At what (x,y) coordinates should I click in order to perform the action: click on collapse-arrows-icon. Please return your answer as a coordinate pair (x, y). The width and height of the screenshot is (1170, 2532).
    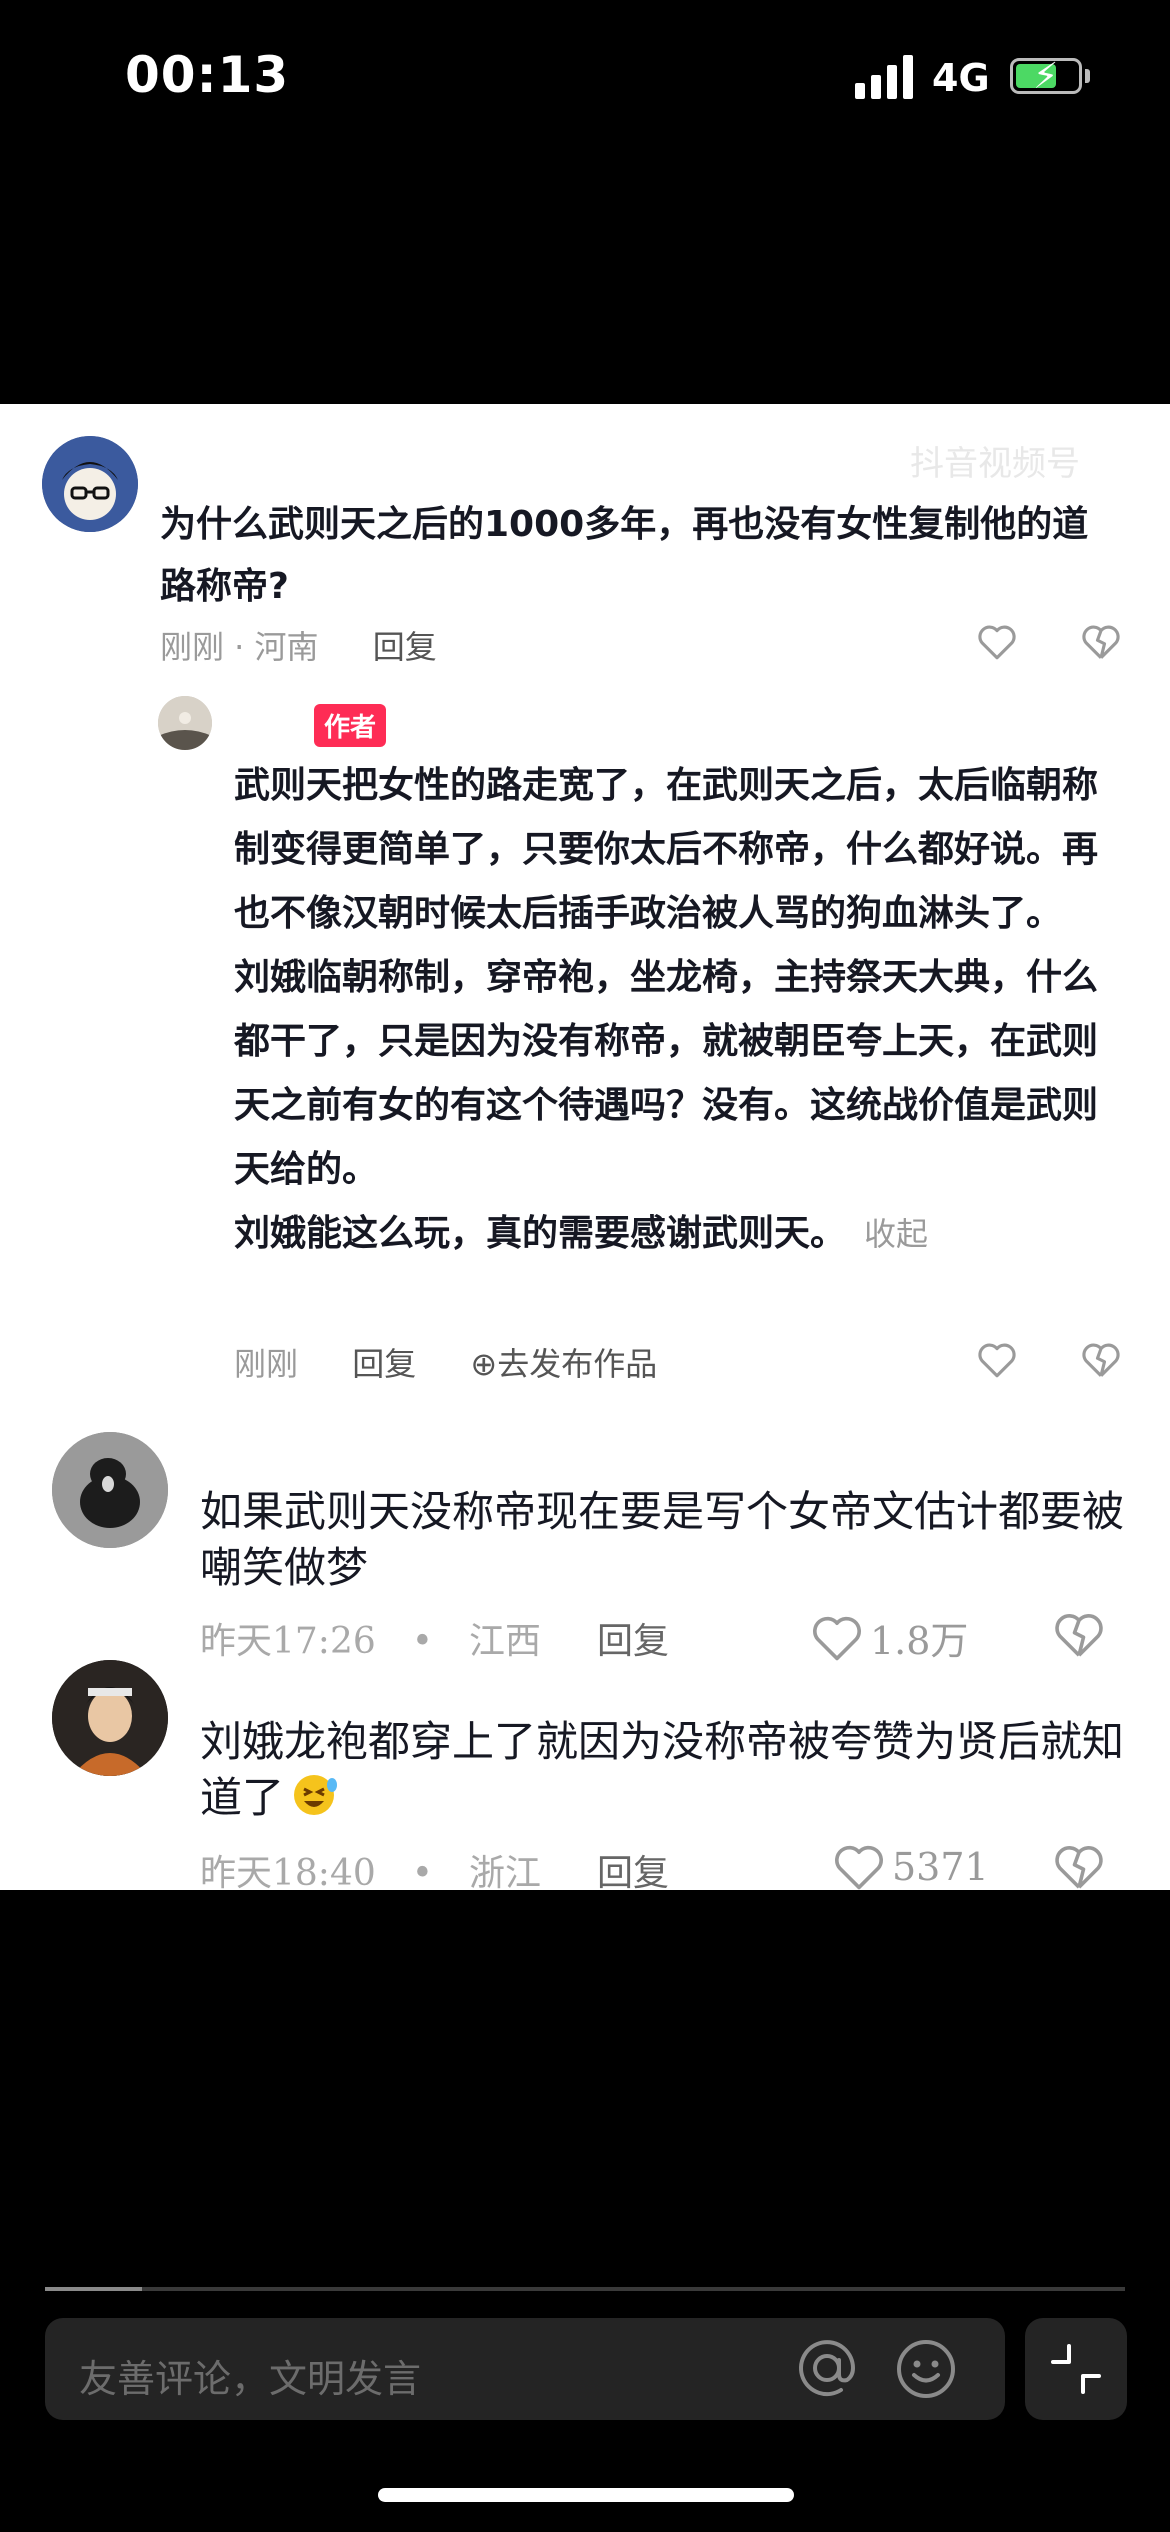
    Looking at the image, I should click on (1076, 2369).